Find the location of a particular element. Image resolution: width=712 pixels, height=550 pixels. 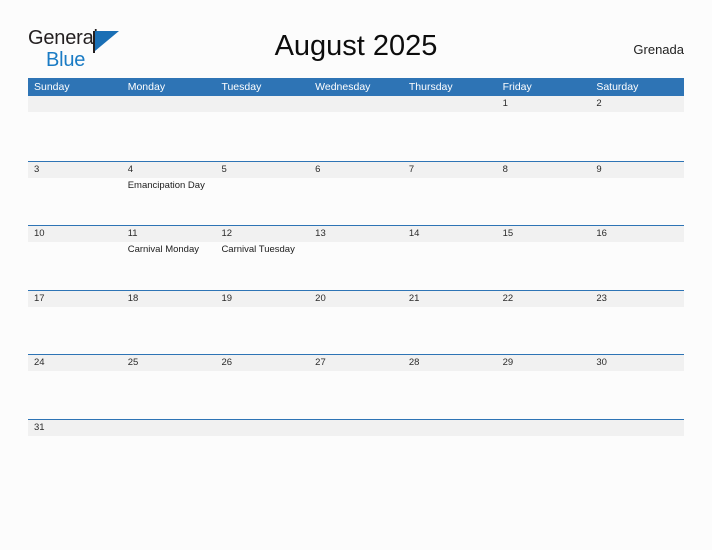

calendar-week-row: 12 is located at coordinates (356, 128).